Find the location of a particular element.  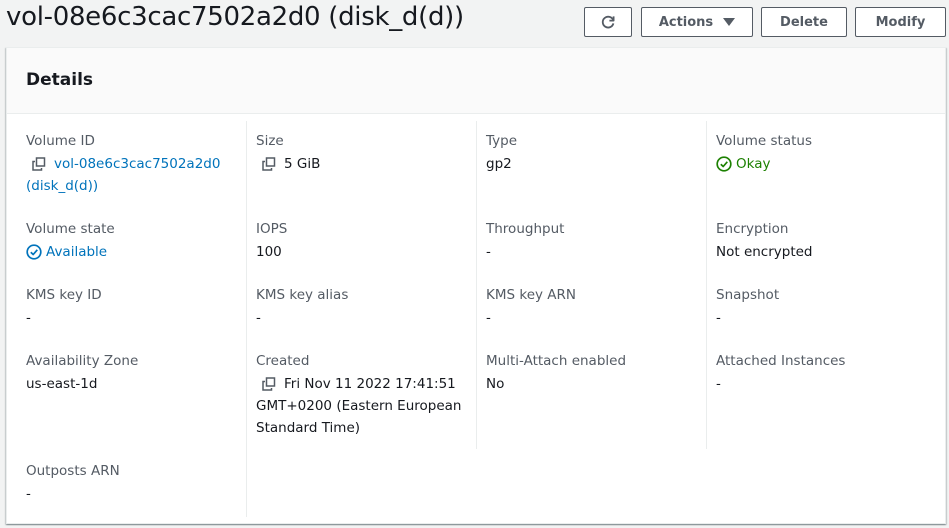

field-label: Volume ID is located at coordinates (60, 141).